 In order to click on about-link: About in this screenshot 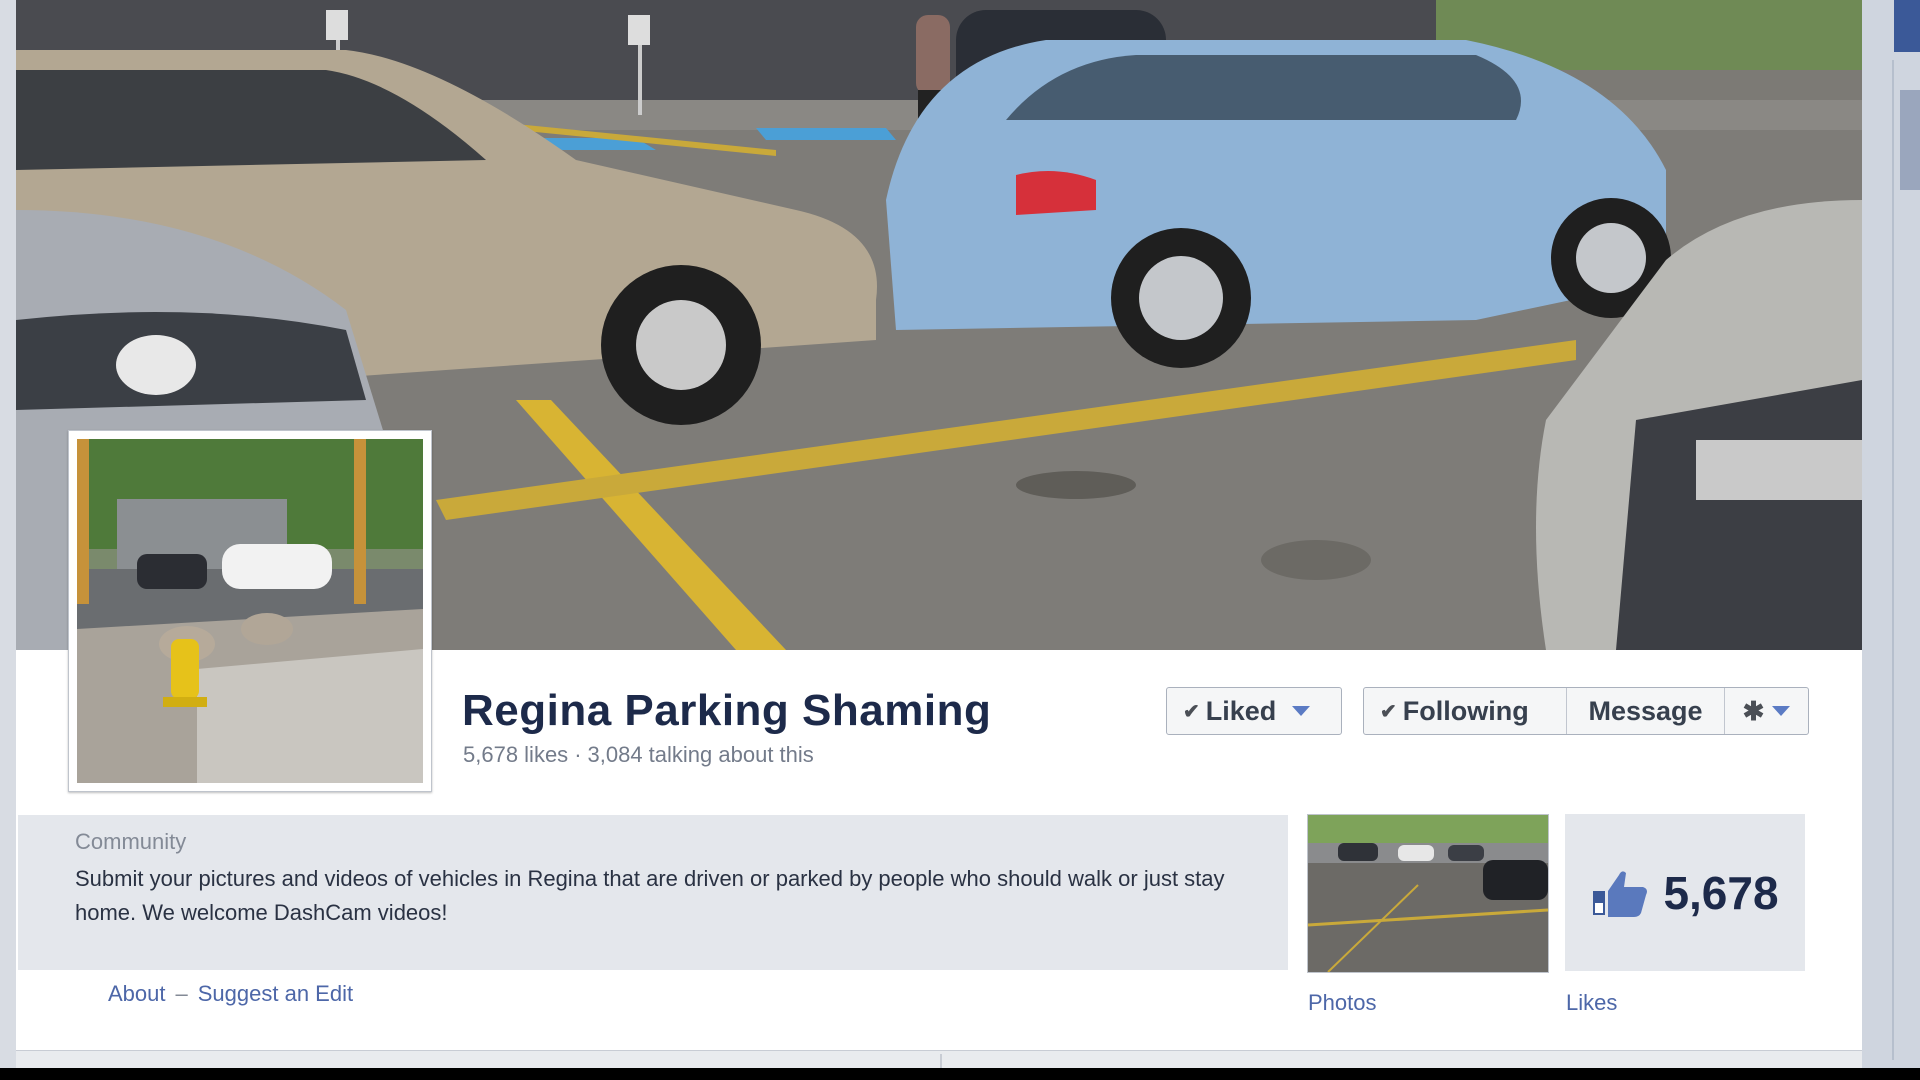, I will do `click(137, 993)`.